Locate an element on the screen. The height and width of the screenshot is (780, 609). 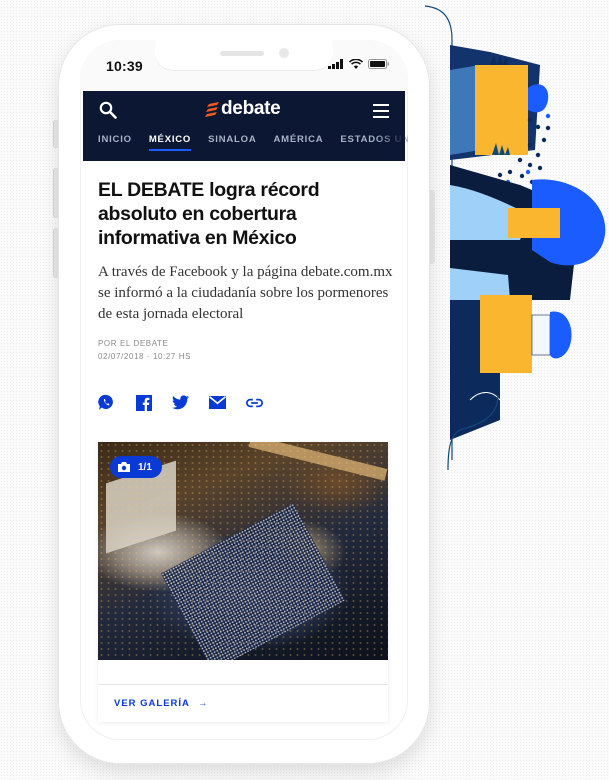
signal-icon is located at coordinates (335, 64).